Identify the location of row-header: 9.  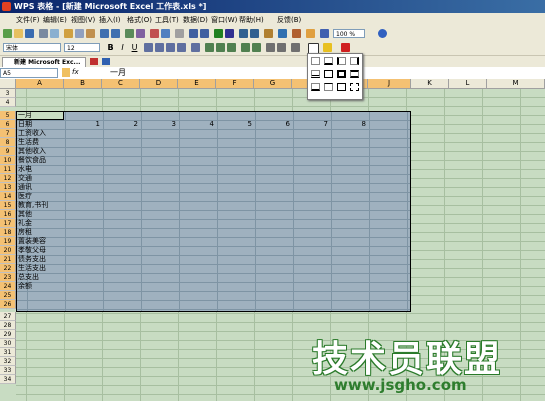
(8, 151).